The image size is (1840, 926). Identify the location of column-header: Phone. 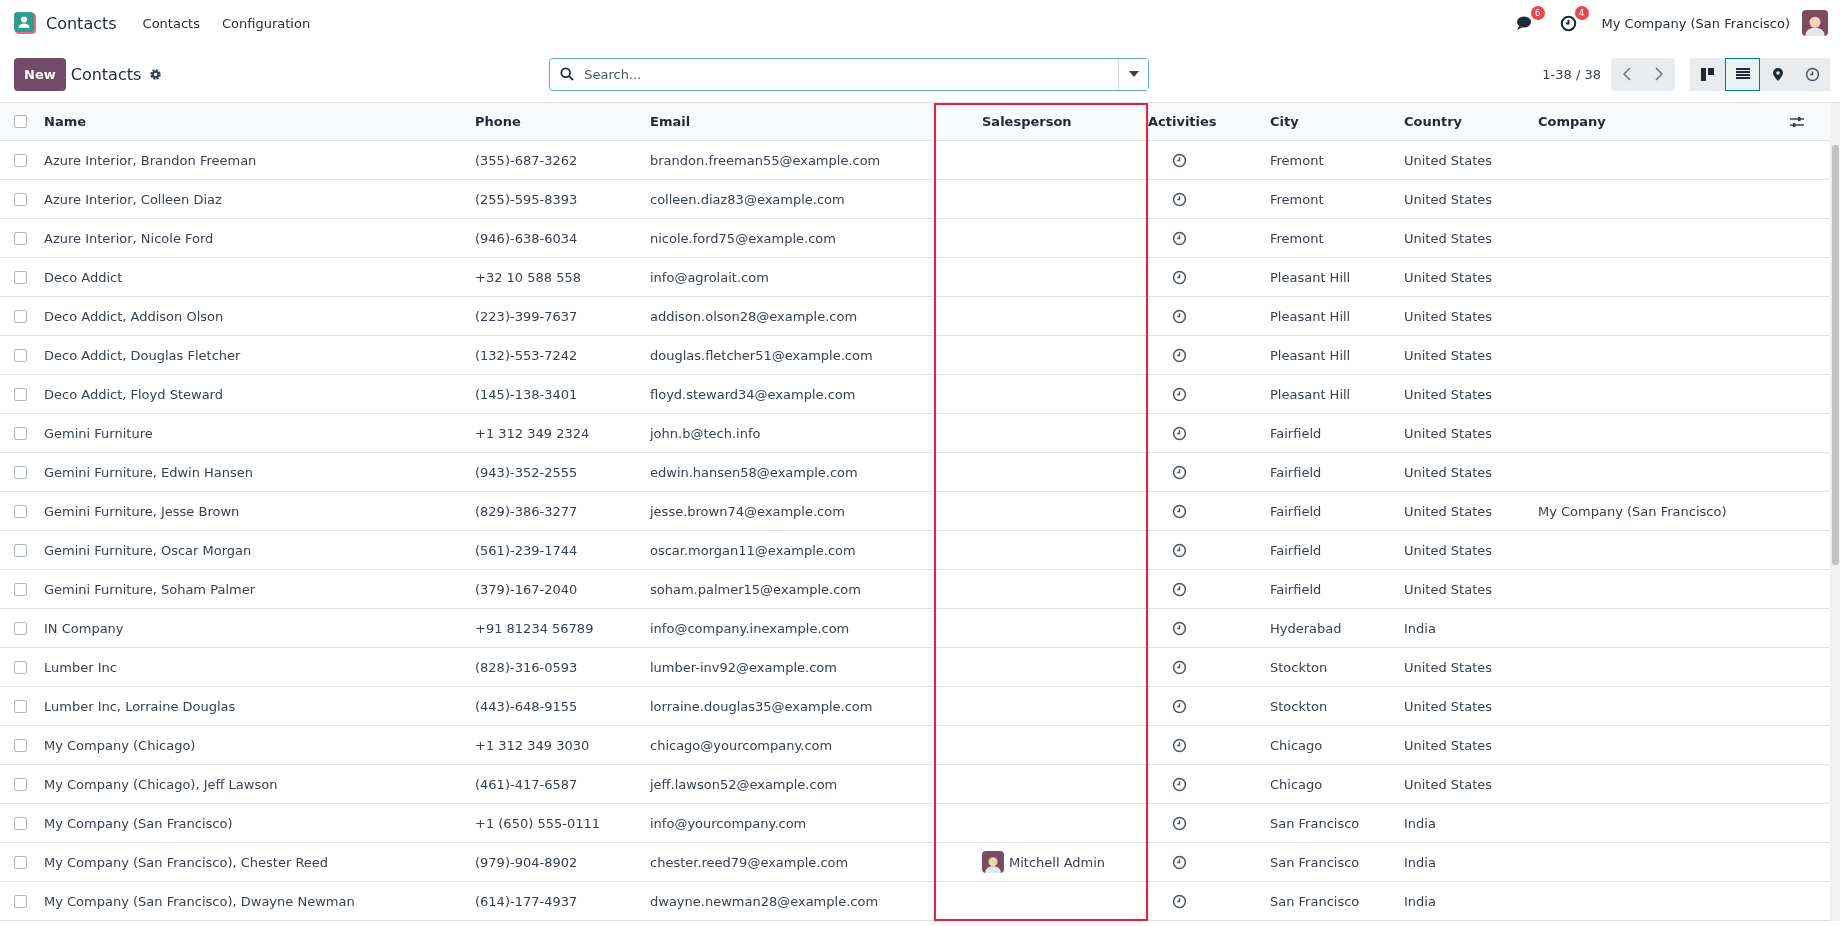
(498, 121).